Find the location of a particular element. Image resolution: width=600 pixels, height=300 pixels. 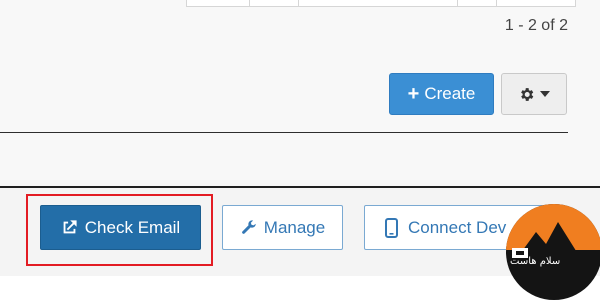

table-bottom-edge is located at coordinates (381, 3).